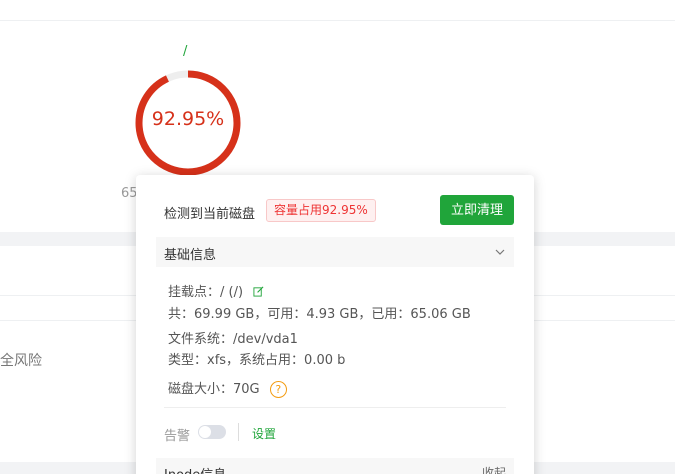 This screenshot has width=675, height=474. What do you see at coordinates (500, 252) in the screenshot?
I see `chevron-down-icon` at bounding box center [500, 252].